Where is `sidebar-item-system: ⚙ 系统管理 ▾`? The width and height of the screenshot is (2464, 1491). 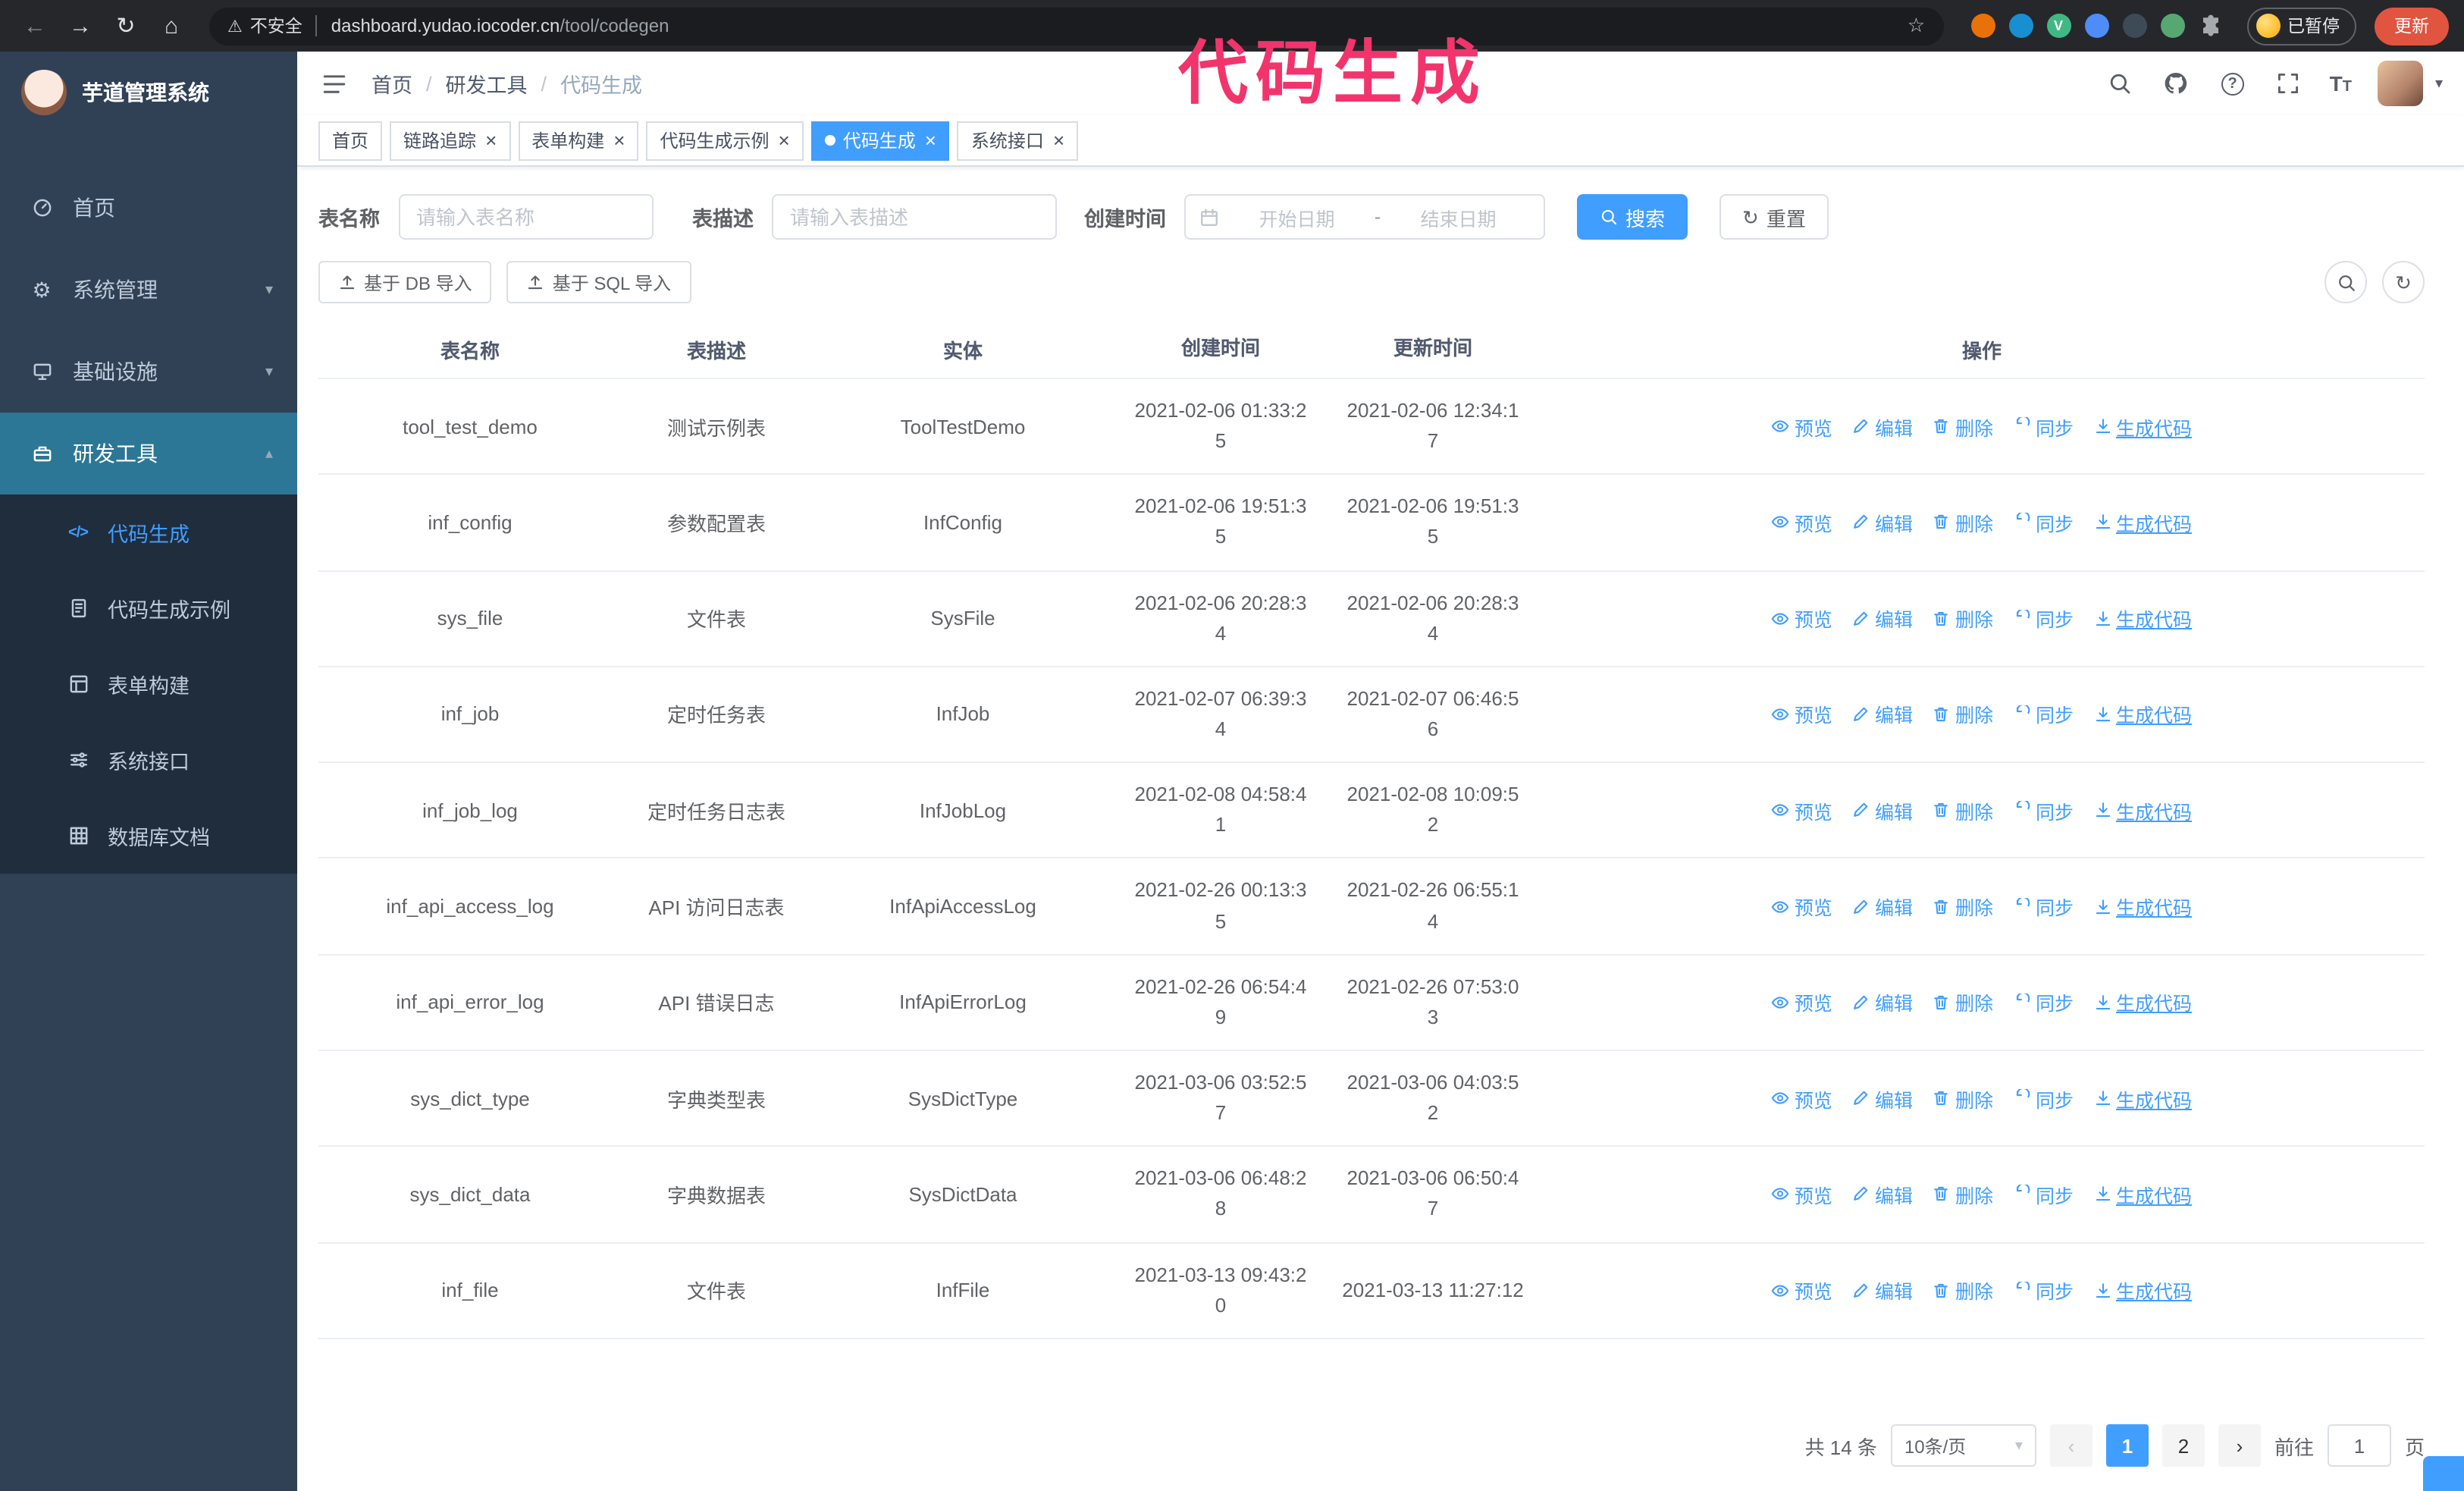
sidebar-item-system: ⚙ 系统管理 ▾ is located at coordinates (148, 290).